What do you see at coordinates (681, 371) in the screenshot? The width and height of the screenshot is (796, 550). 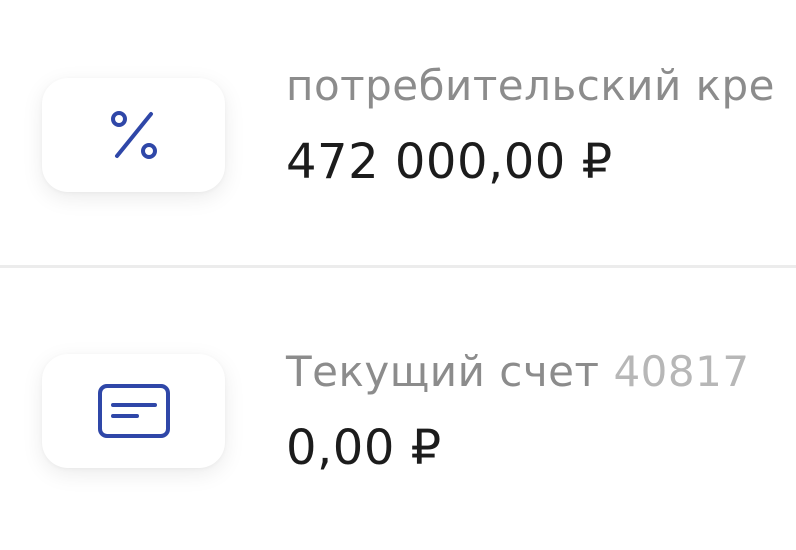 I see `account-number: 40817` at bounding box center [681, 371].